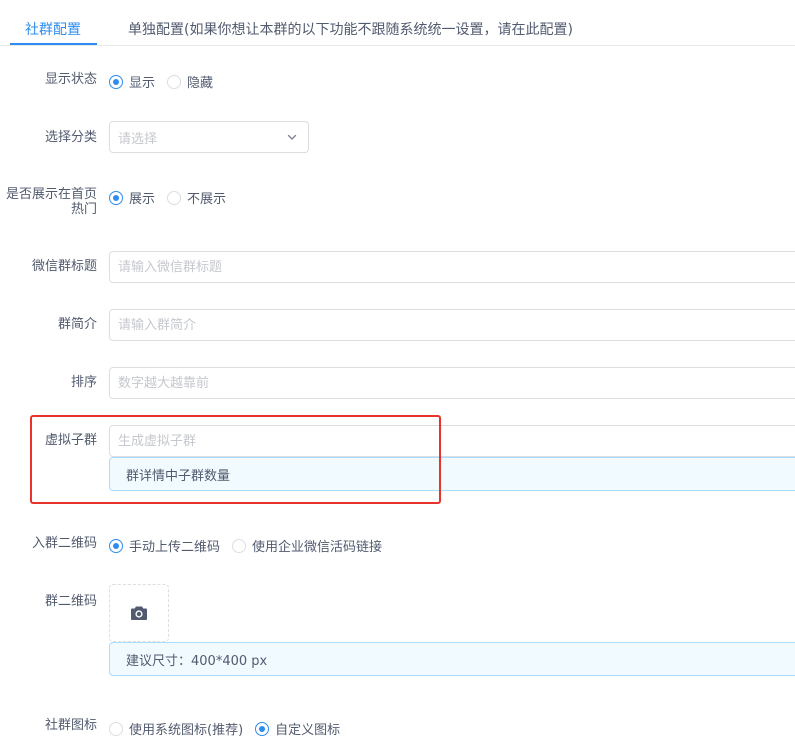 The image size is (795, 738). I want to click on virtual-subgroup-label: 虚拟子群, so click(70, 440).